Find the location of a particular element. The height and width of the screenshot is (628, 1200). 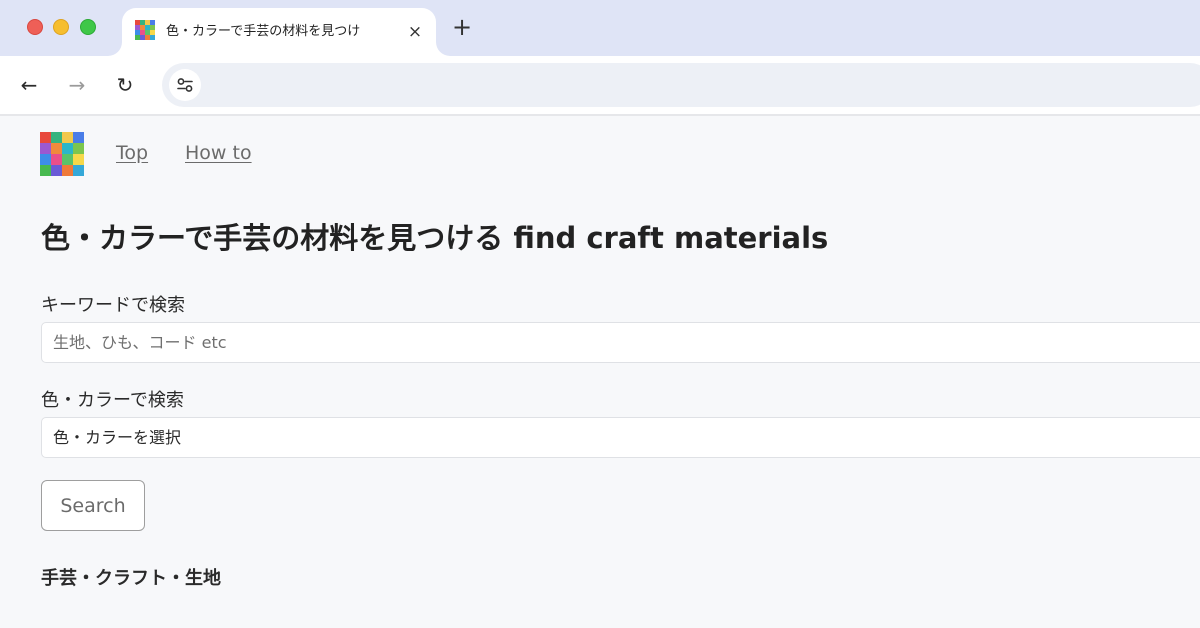

address-bar is located at coordinates (681, 85).